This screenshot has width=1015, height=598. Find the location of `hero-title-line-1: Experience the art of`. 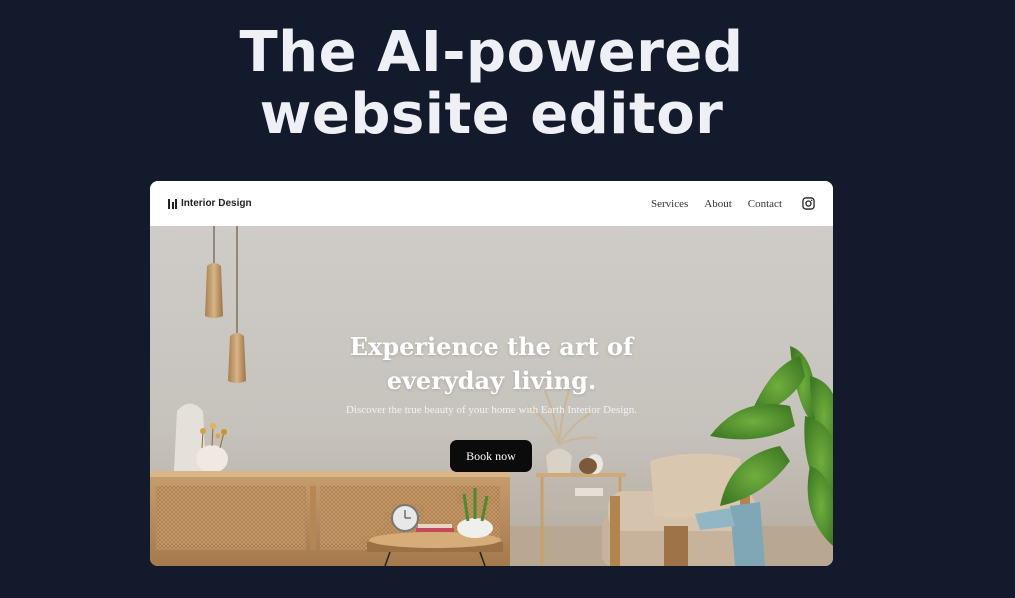

hero-title-line-1: Experience the art of is located at coordinates (491, 346).